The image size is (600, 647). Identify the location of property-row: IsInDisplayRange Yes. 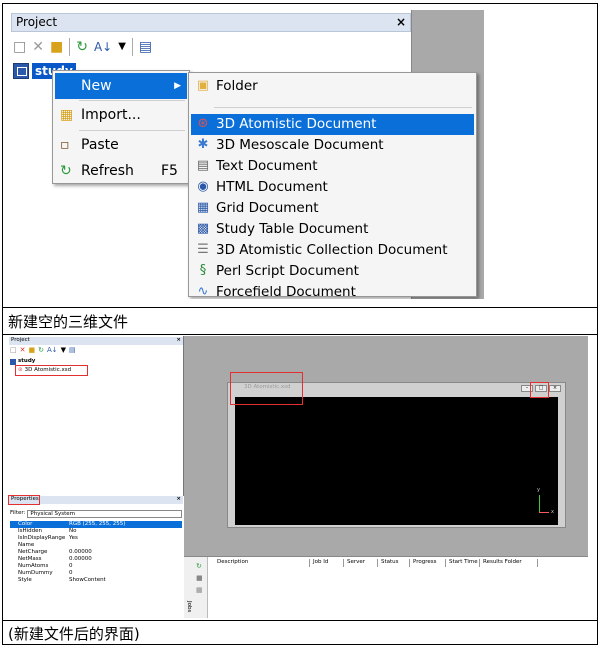
(96, 538).